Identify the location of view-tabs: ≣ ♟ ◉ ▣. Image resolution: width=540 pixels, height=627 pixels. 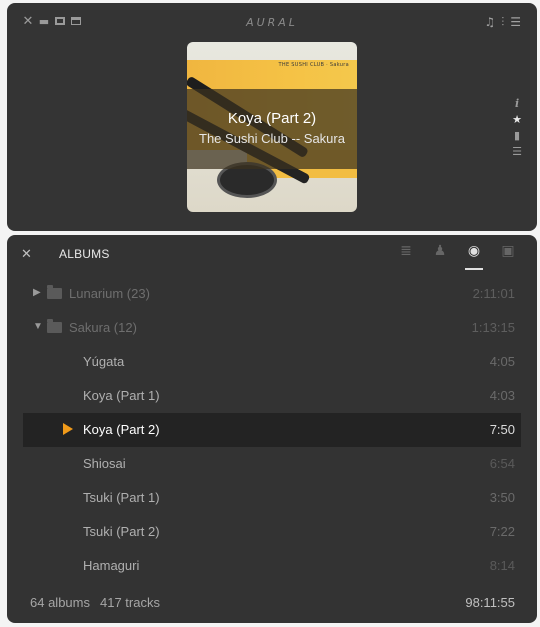
(457, 256).